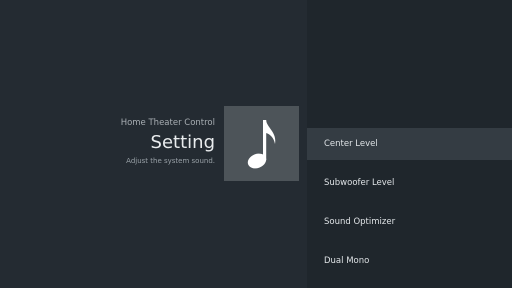 The width and height of the screenshot is (512, 288). What do you see at coordinates (409, 183) in the screenshot?
I see `menu-item-subwoofer-level: Subwoofer Level` at bounding box center [409, 183].